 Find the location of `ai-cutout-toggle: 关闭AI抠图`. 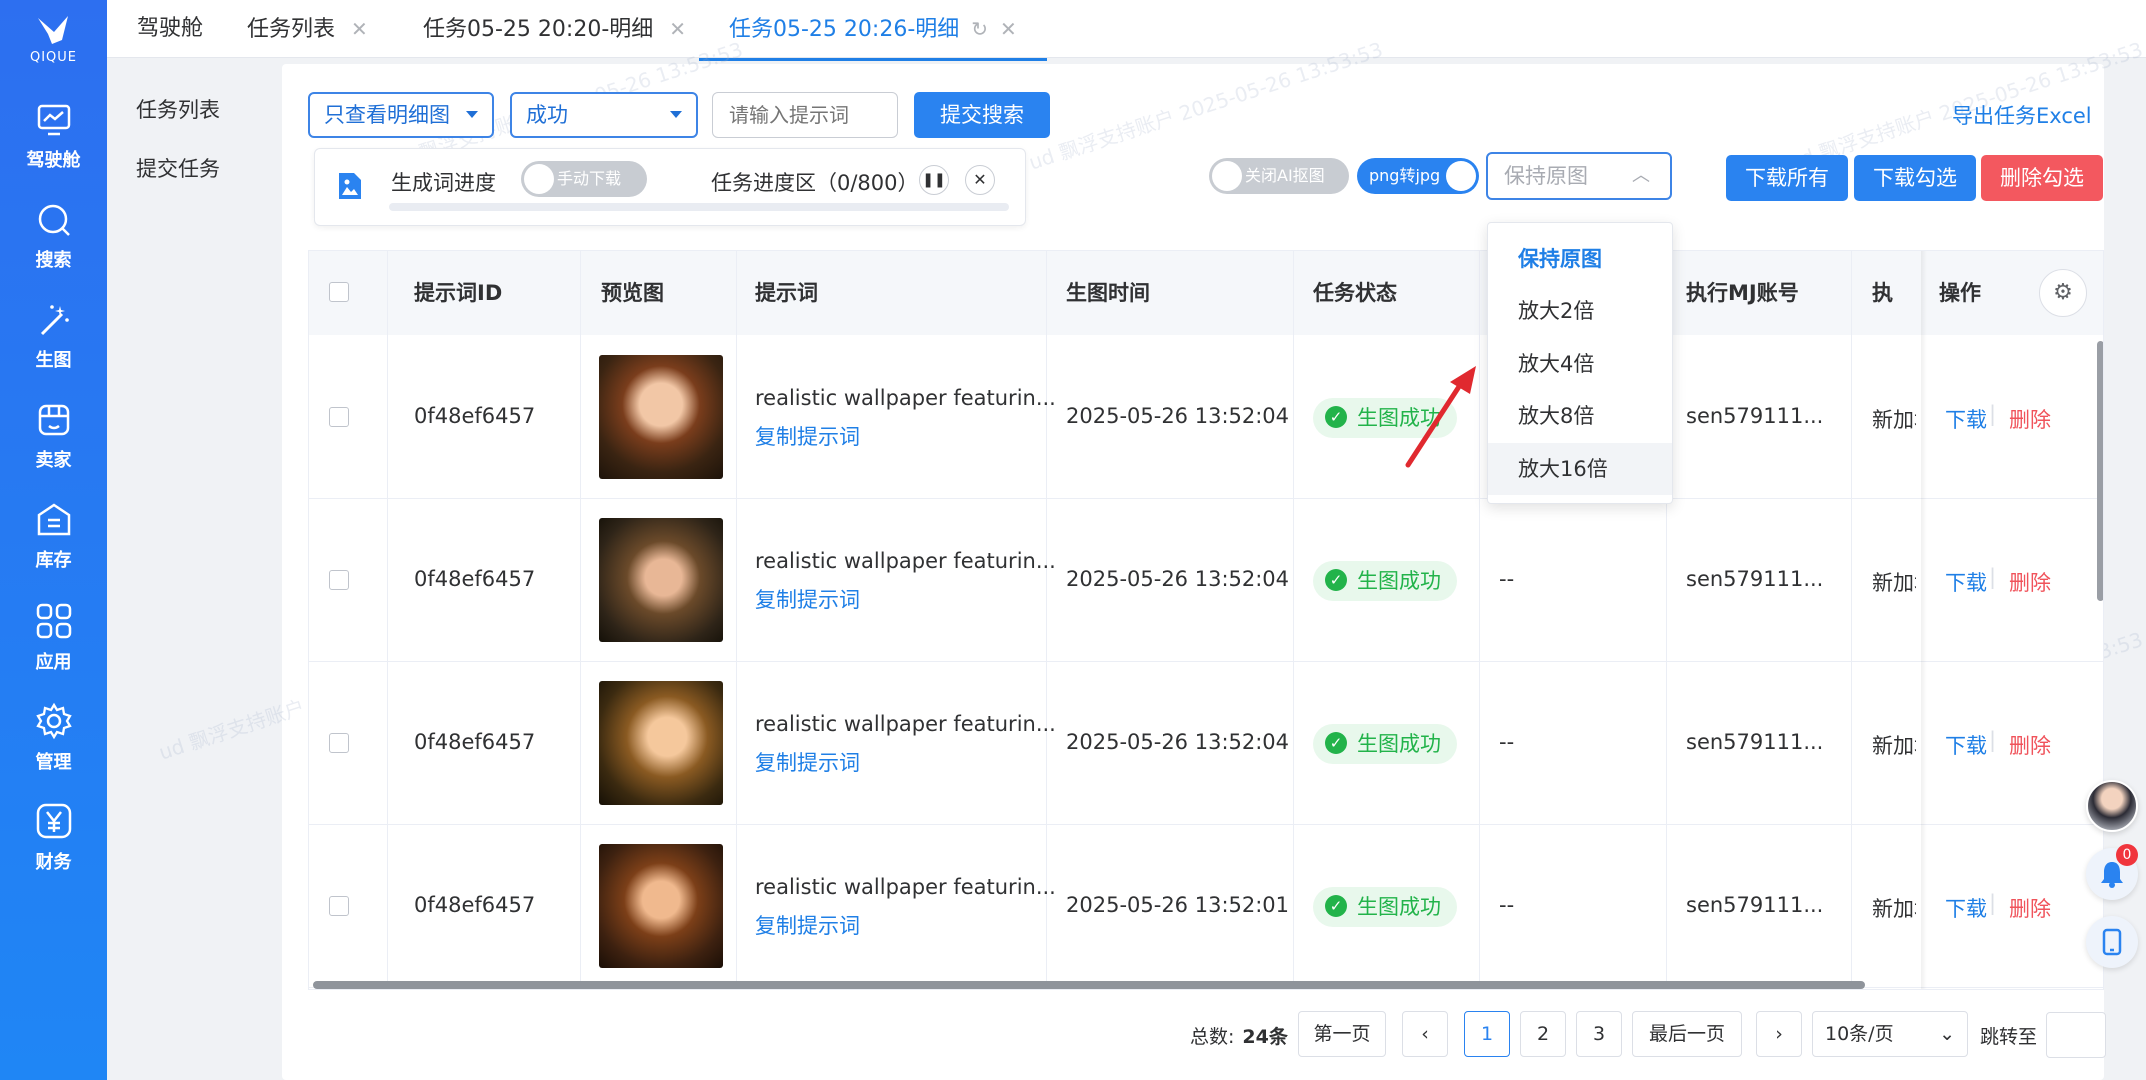

ai-cutout-toggle: 关闭AI抠图 is located at coordinates (1279, 176).